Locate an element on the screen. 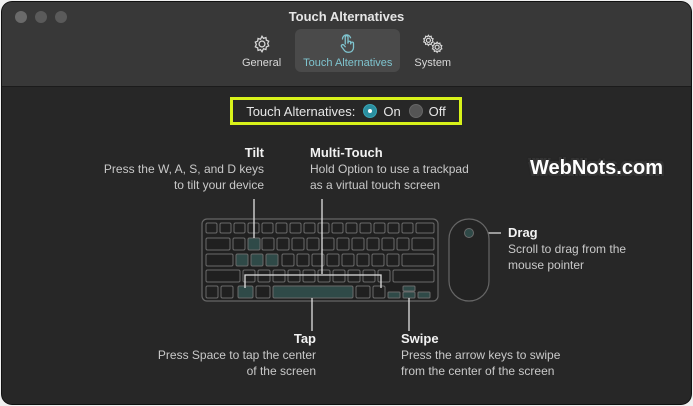  key-d is located at coordinates (272, 260).